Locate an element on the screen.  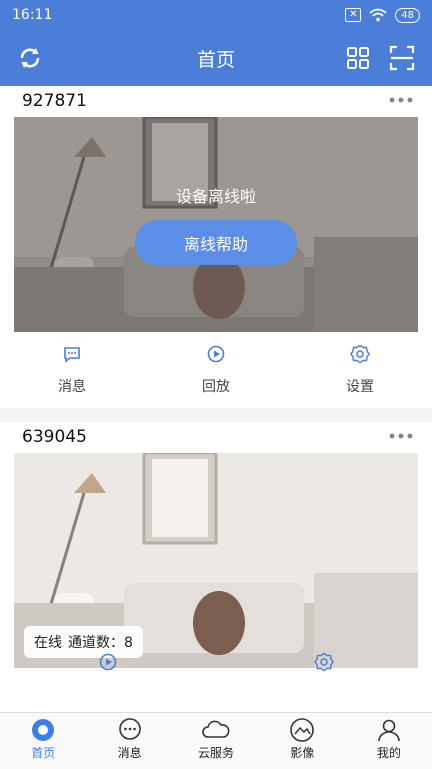
device-actions: 消息 回放 设置 is located at coordinates (216, 373).